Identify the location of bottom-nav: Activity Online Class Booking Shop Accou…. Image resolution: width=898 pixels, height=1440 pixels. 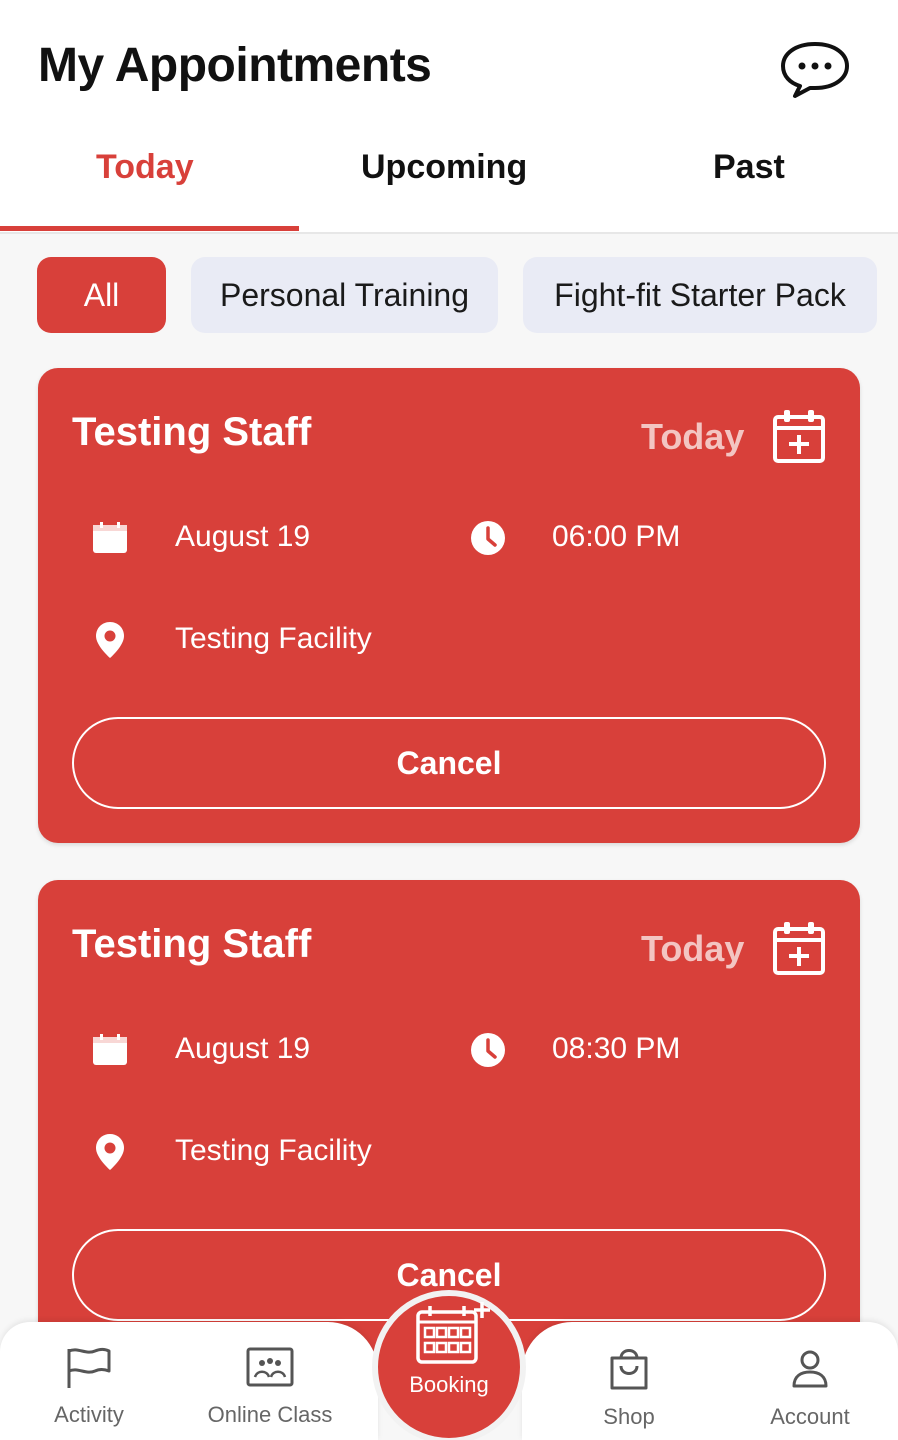
(449, 1365).